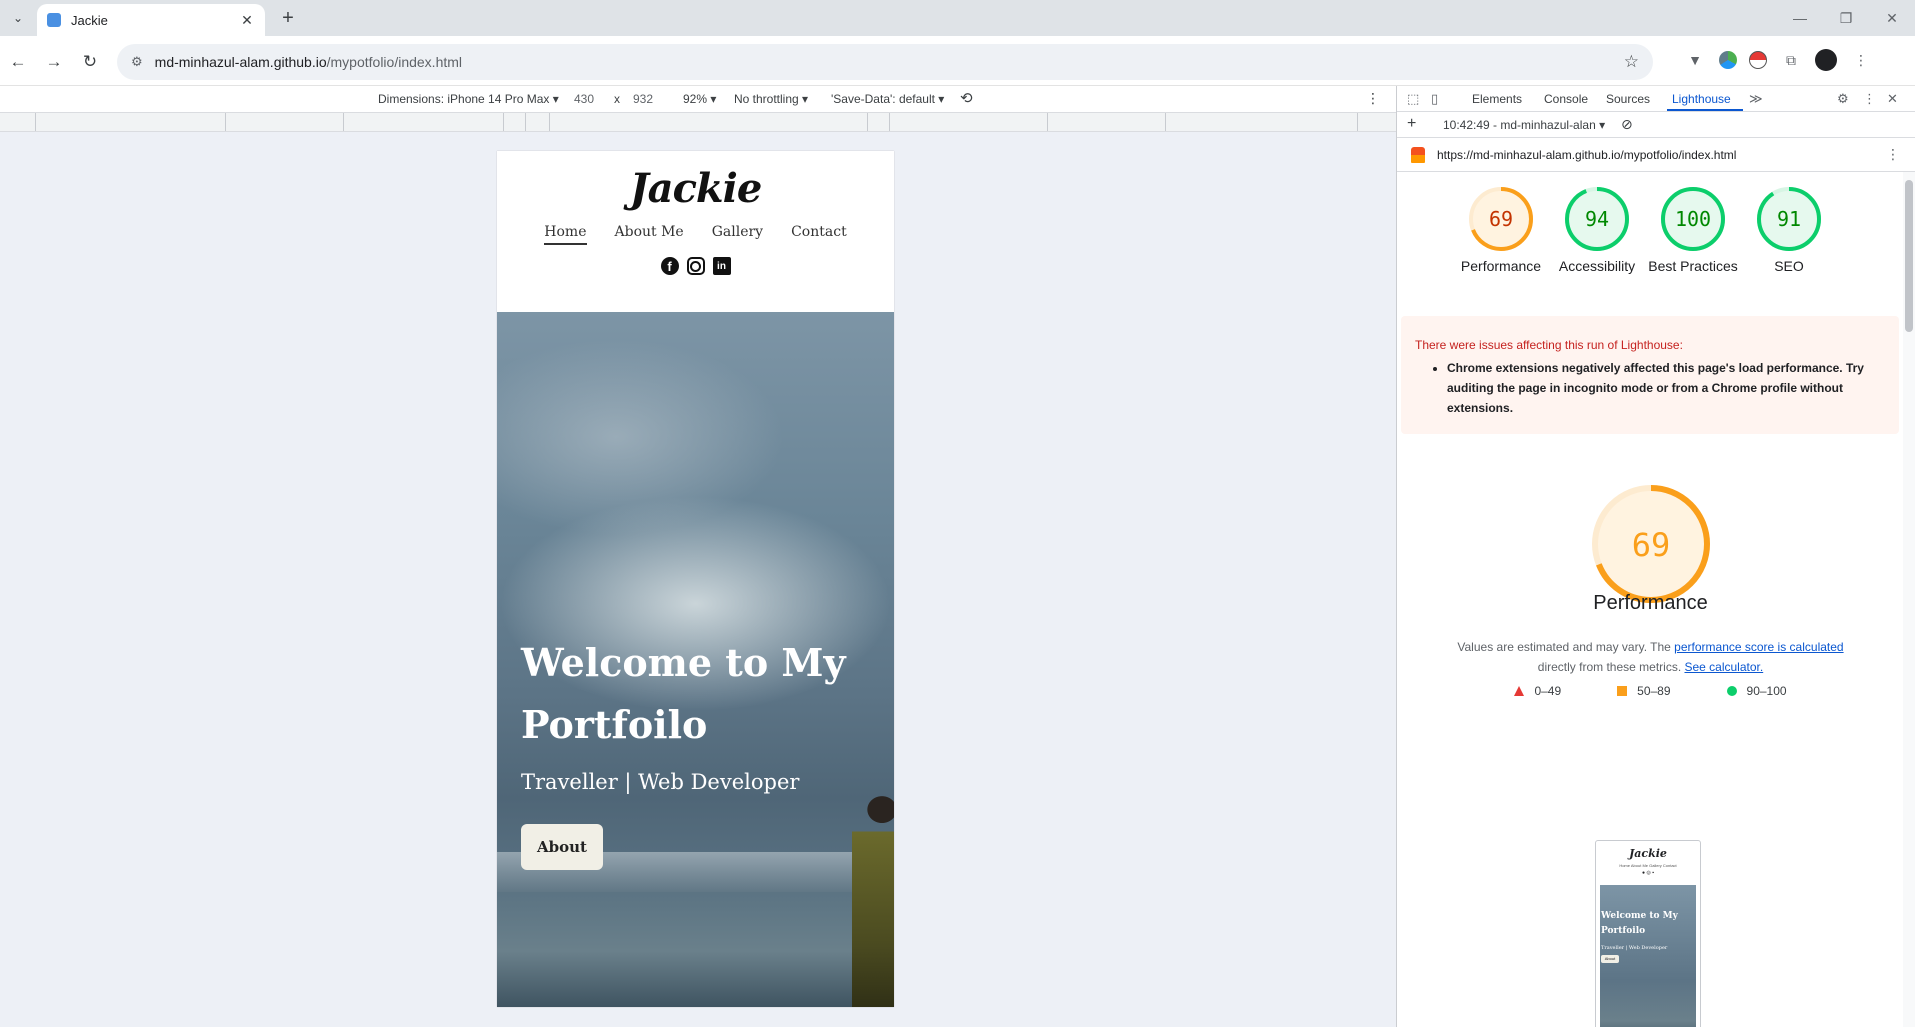  Describe the element at coordinates (54, 62) in the screenshot. I see `forward-button: →` at that location.